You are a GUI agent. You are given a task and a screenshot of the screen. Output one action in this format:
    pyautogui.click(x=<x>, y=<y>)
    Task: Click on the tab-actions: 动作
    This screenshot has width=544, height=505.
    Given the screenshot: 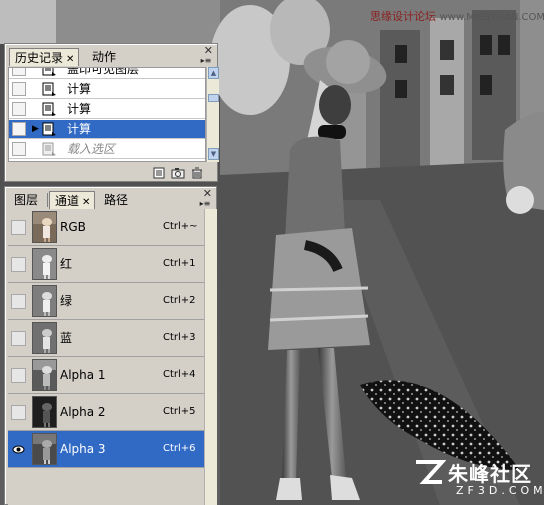 What is the action you would take?
    pyautogui.click(x=103, y=57)
    